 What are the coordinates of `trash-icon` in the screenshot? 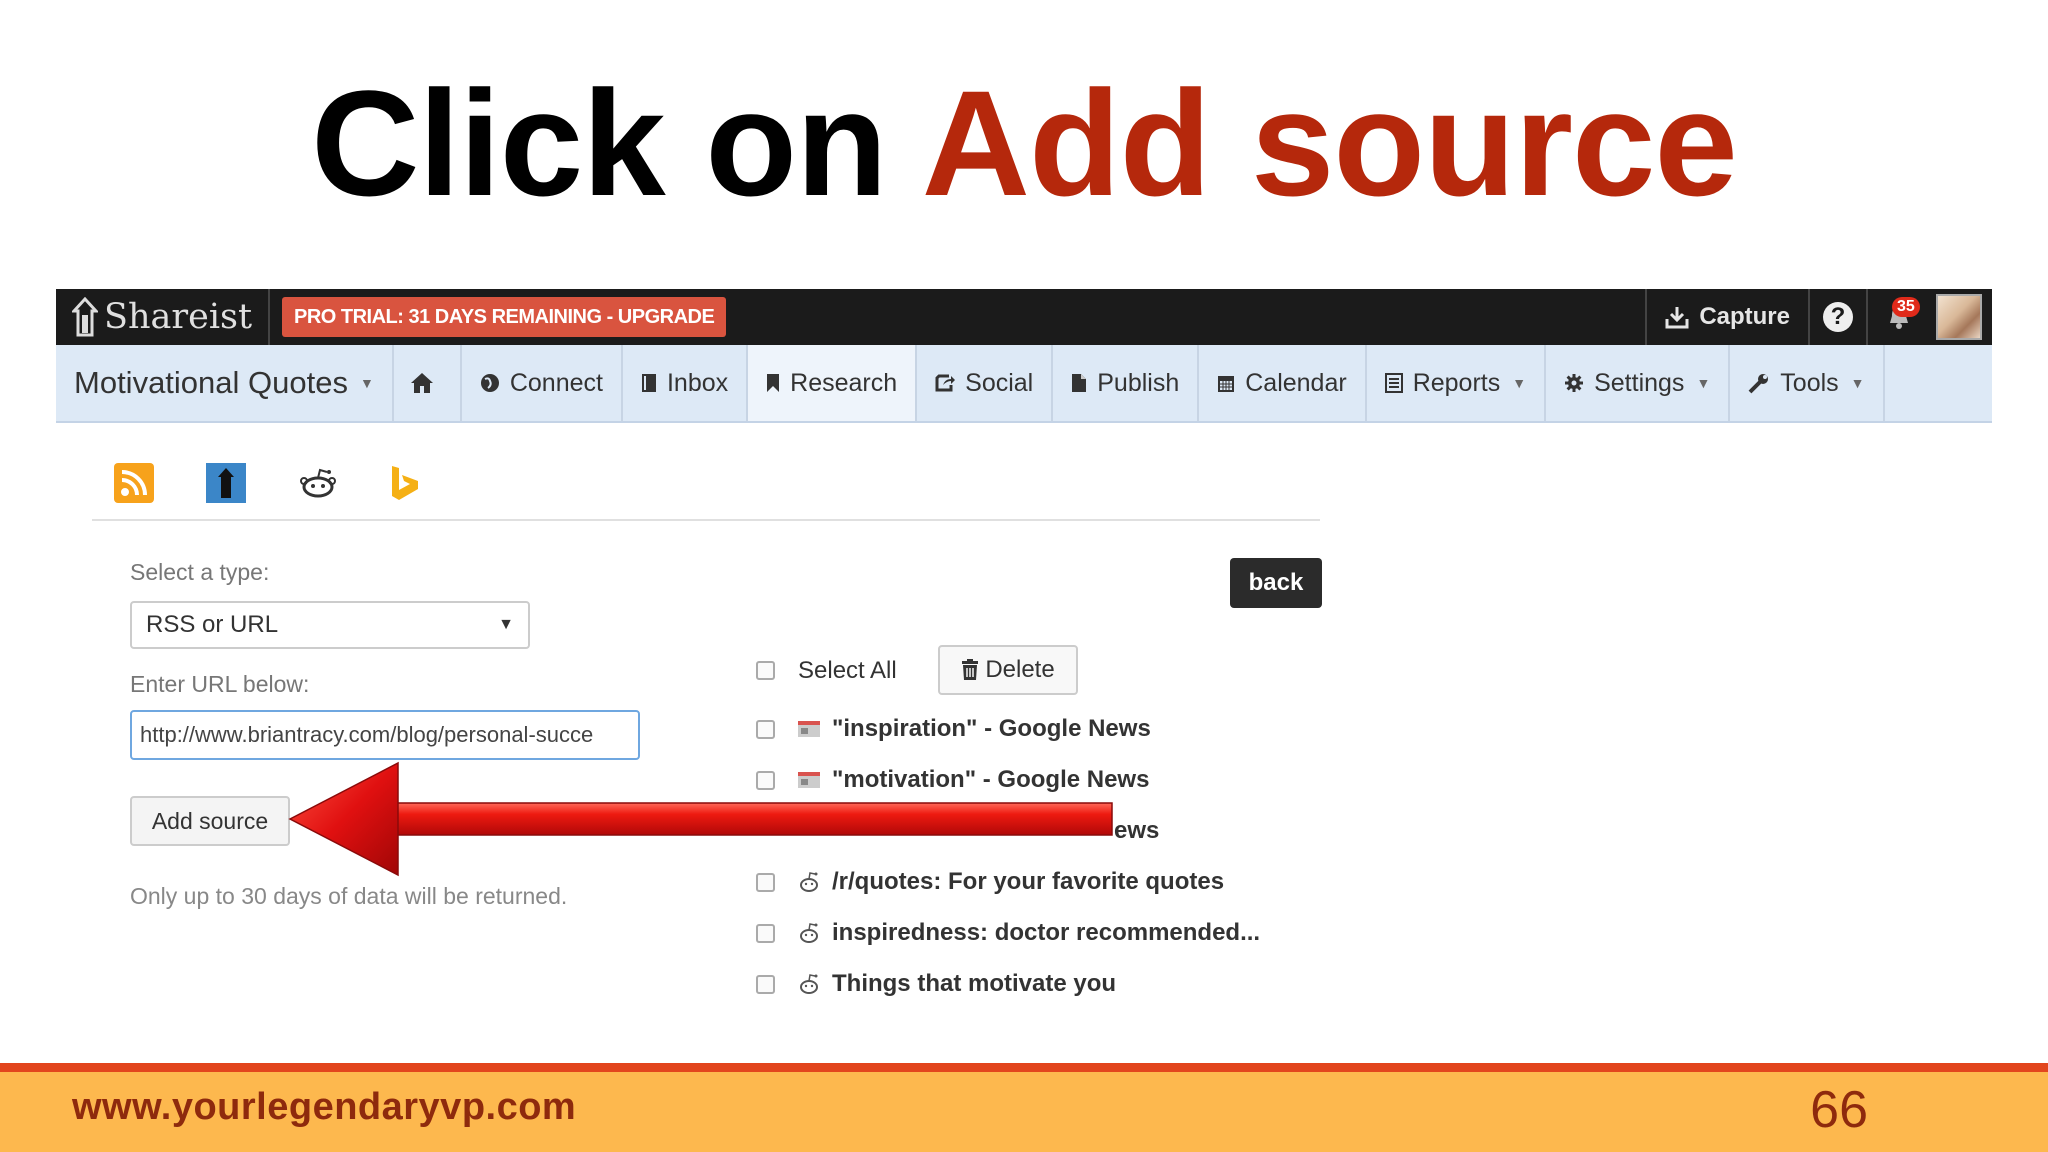 It's located at (970, 669).